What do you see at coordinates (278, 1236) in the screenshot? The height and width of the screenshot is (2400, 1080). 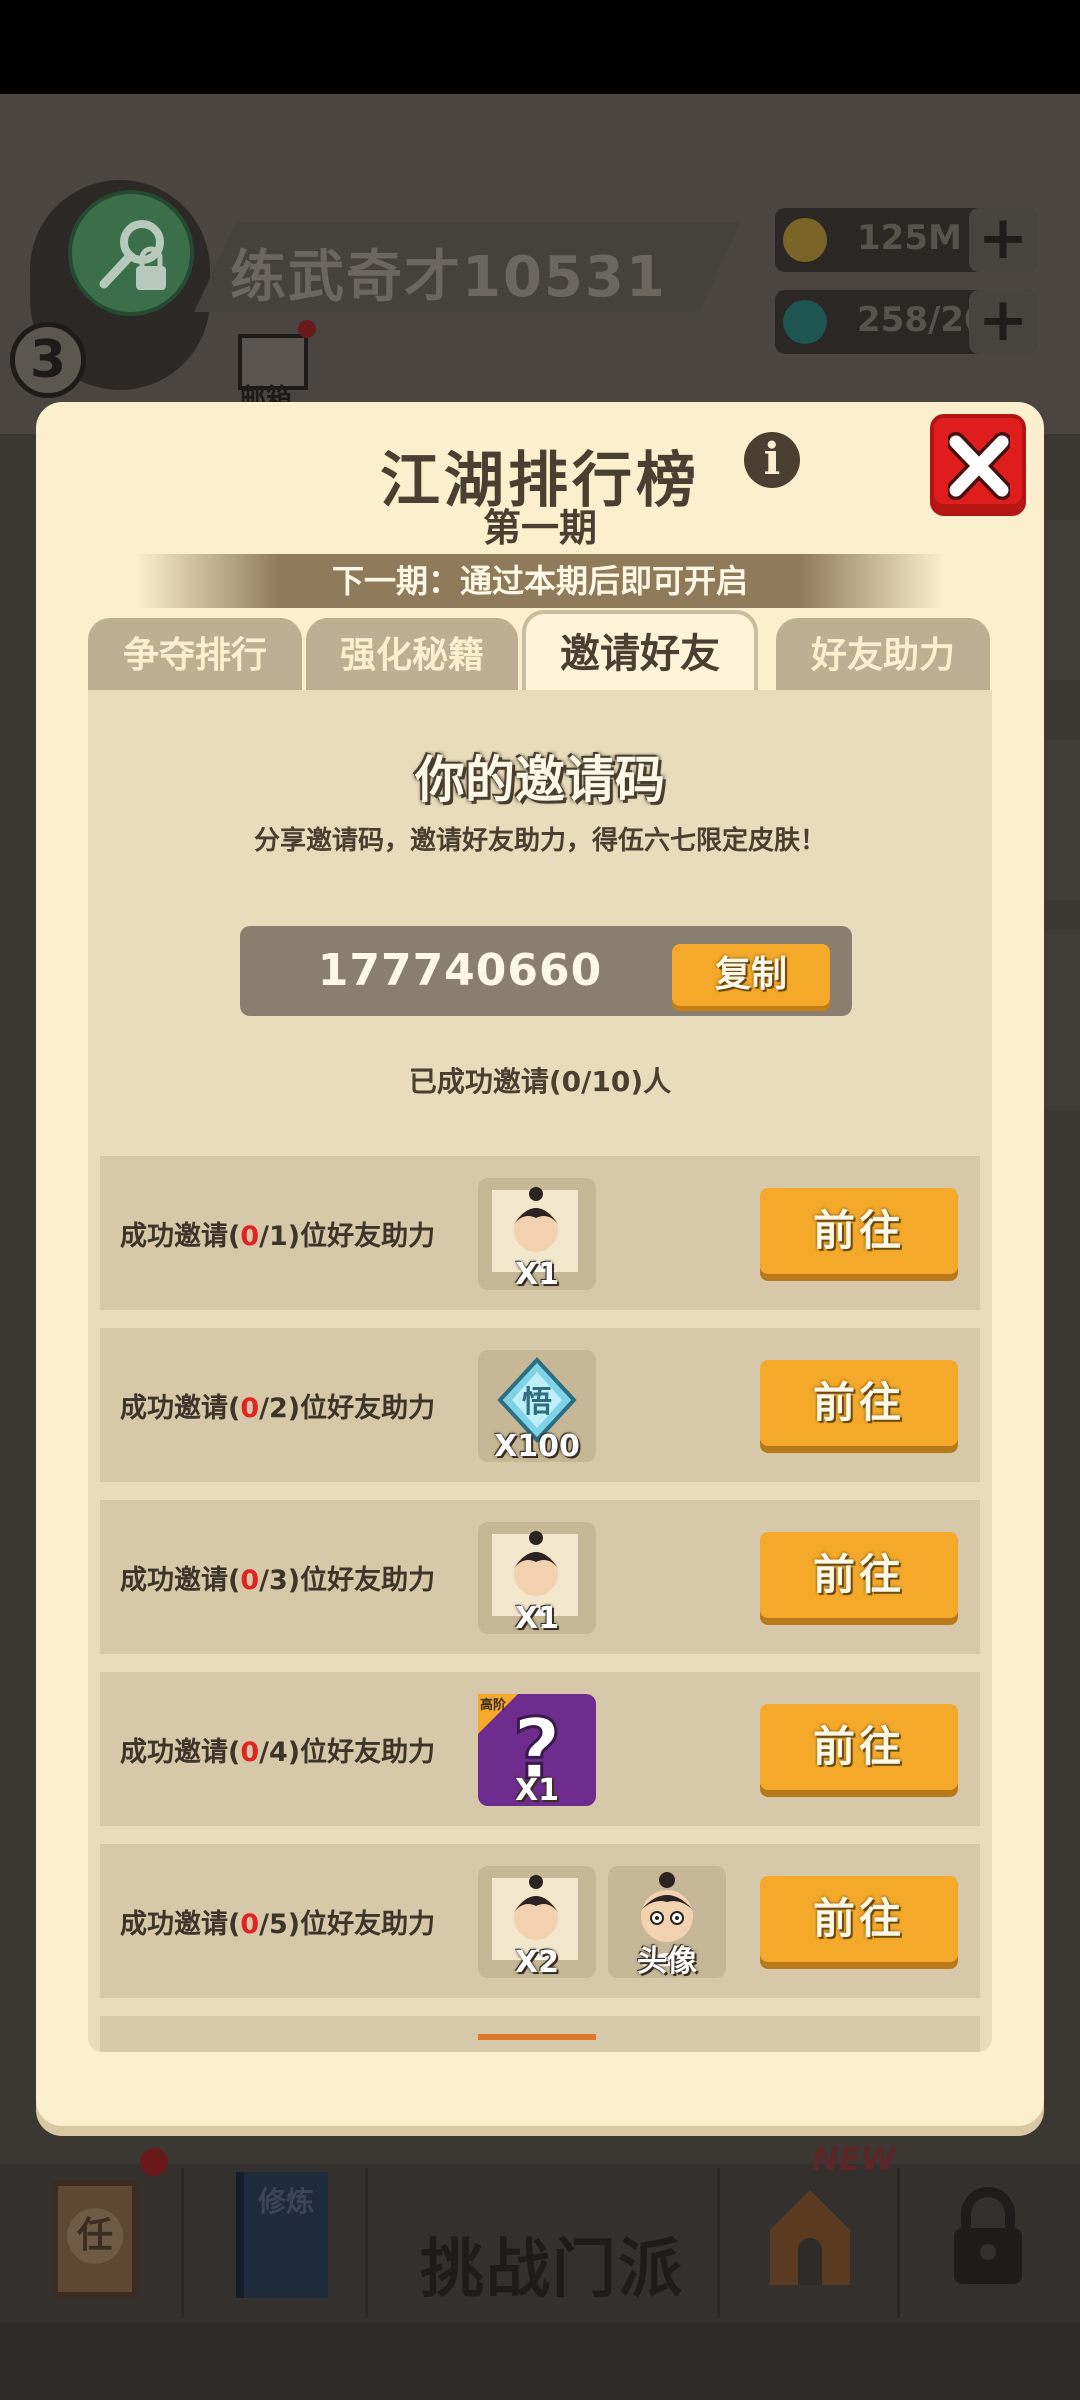 I see `reward-row-label: 成功邀请(0/1)位好友助力` at bounding box center [278, 1236].